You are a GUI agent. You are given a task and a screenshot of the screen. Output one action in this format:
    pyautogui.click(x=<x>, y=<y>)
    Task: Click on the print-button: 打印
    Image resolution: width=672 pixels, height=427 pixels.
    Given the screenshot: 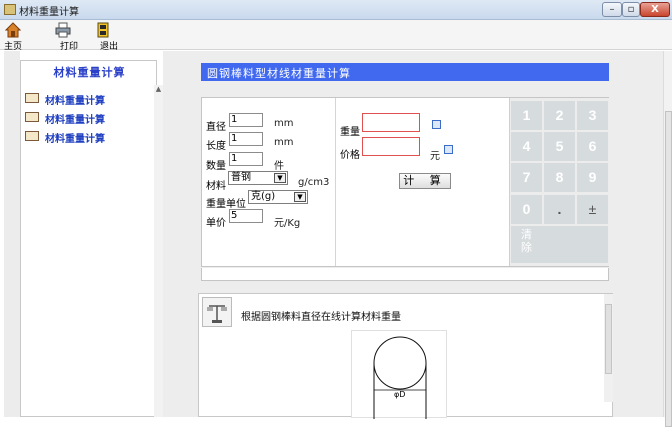 What is the action you would take?
    pyautogui.click(x=69, y=37)
    